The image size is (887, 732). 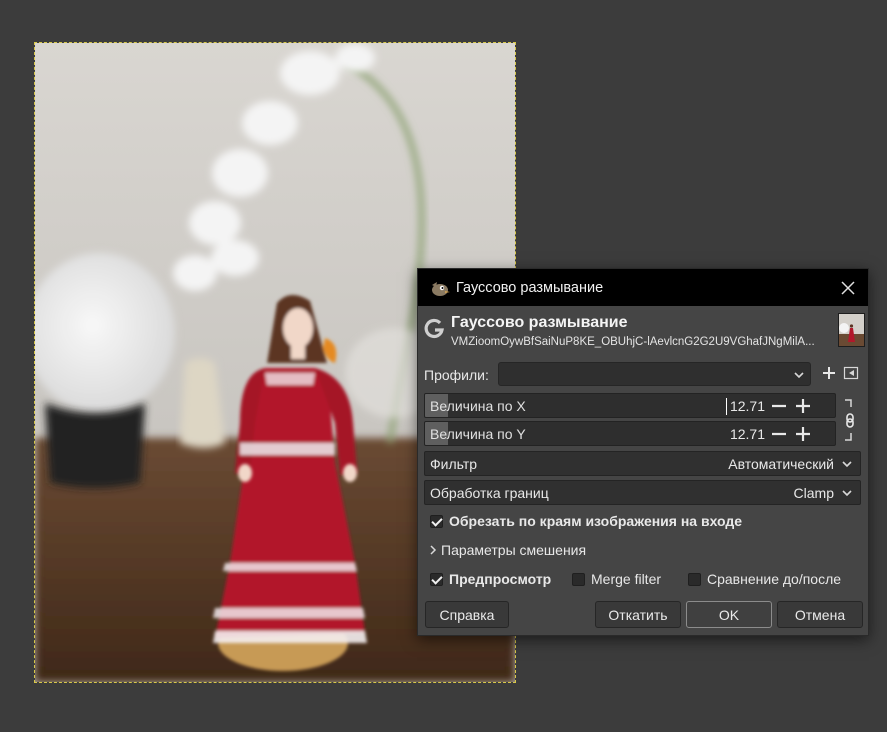 What do you see at coordinates (596, 521) in the screenshot?
I see `clip-label: Обрезать по краям изображения на входе` at bounding box center [596, 521].